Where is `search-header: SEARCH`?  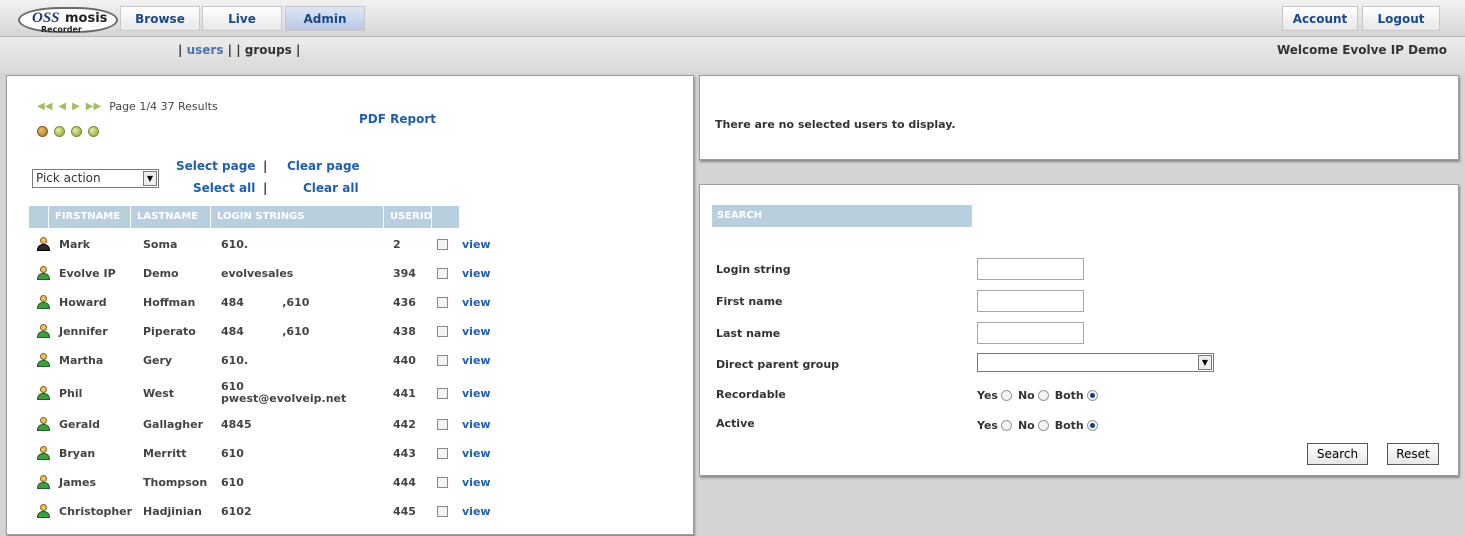
search-header: SEARCH is located at coordinates (842, 216).